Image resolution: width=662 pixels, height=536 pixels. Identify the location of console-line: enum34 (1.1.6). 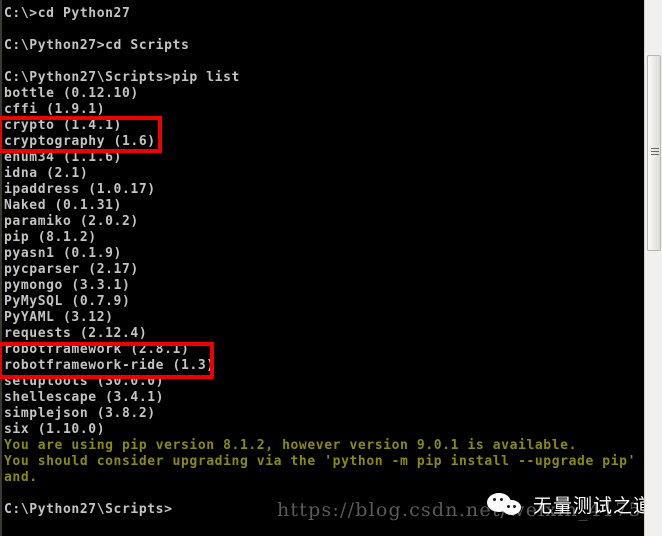
(63, 157).